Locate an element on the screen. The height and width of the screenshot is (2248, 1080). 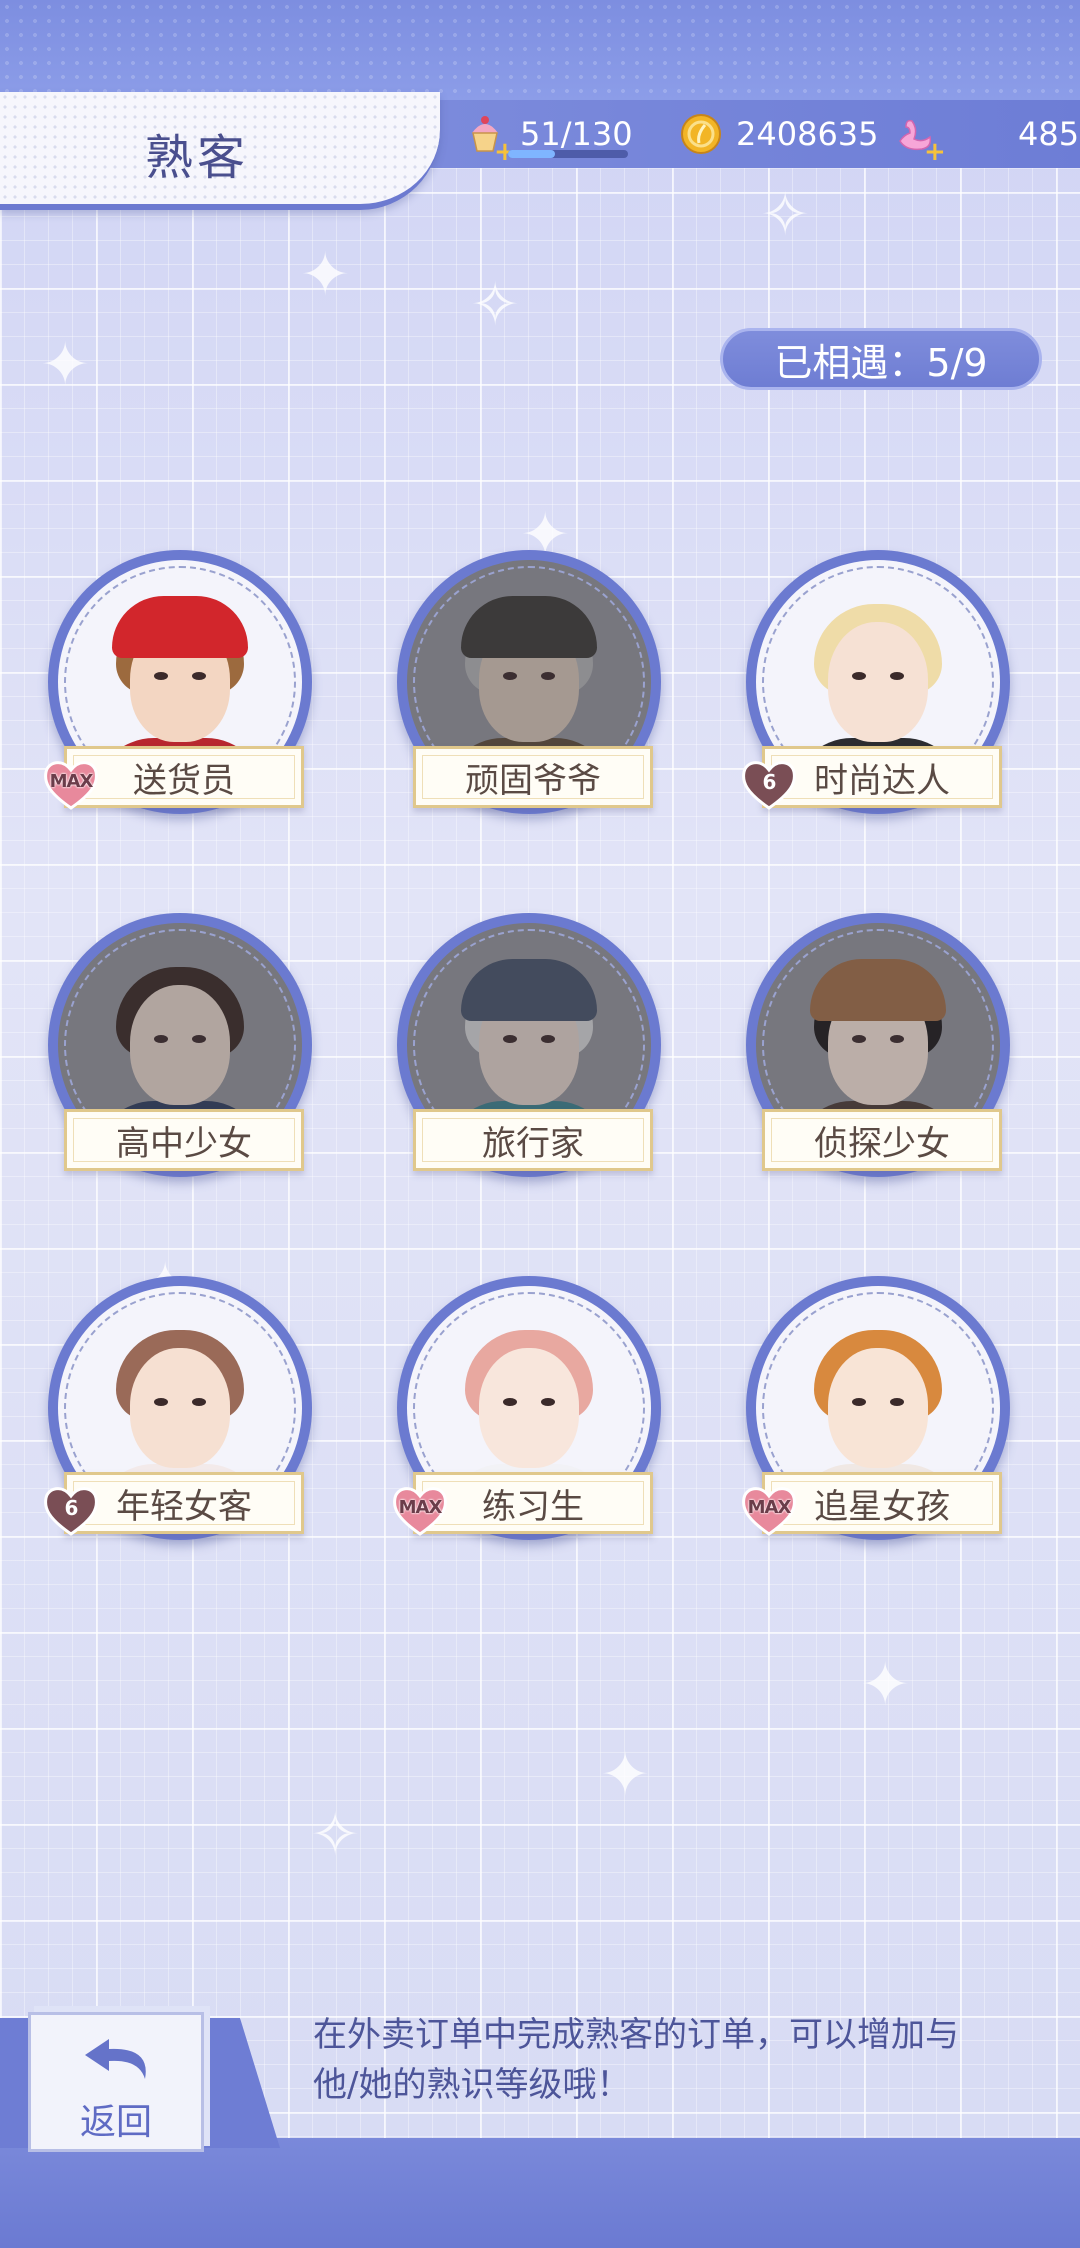
customer-card: 送货员 MAX is located at coordinates (184, 695).